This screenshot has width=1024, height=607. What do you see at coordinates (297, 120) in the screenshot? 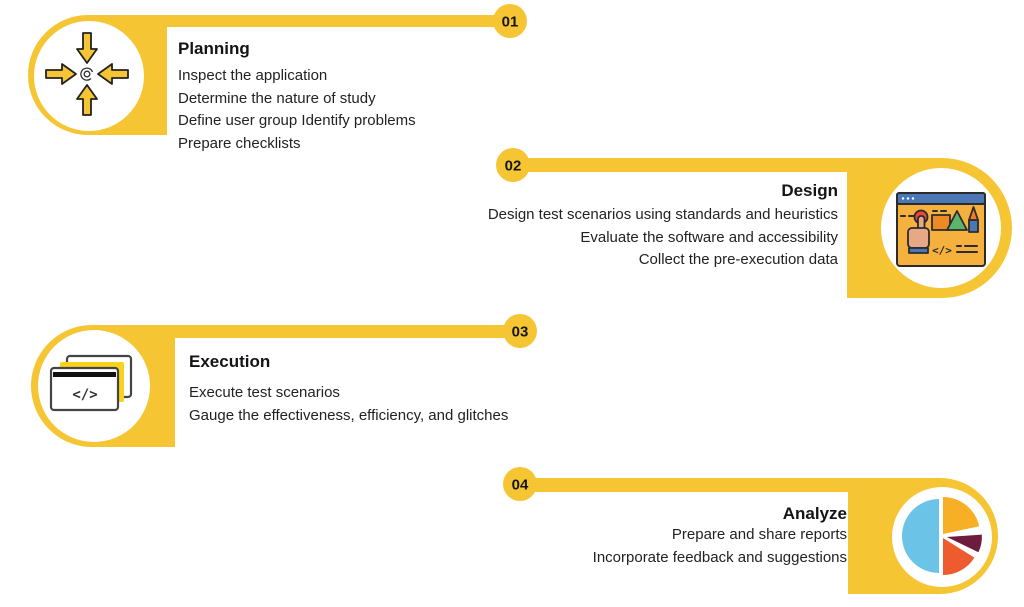
I see `step-1-line: Define user group Identify problems` at bounding box center [297, 120].